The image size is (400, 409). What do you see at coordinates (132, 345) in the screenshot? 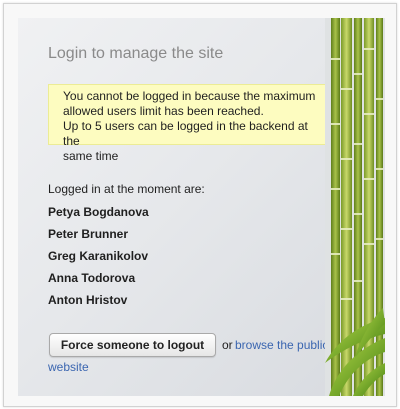
I see `force-logout-button: Force someone to logout` at bounding box center [132, 345].